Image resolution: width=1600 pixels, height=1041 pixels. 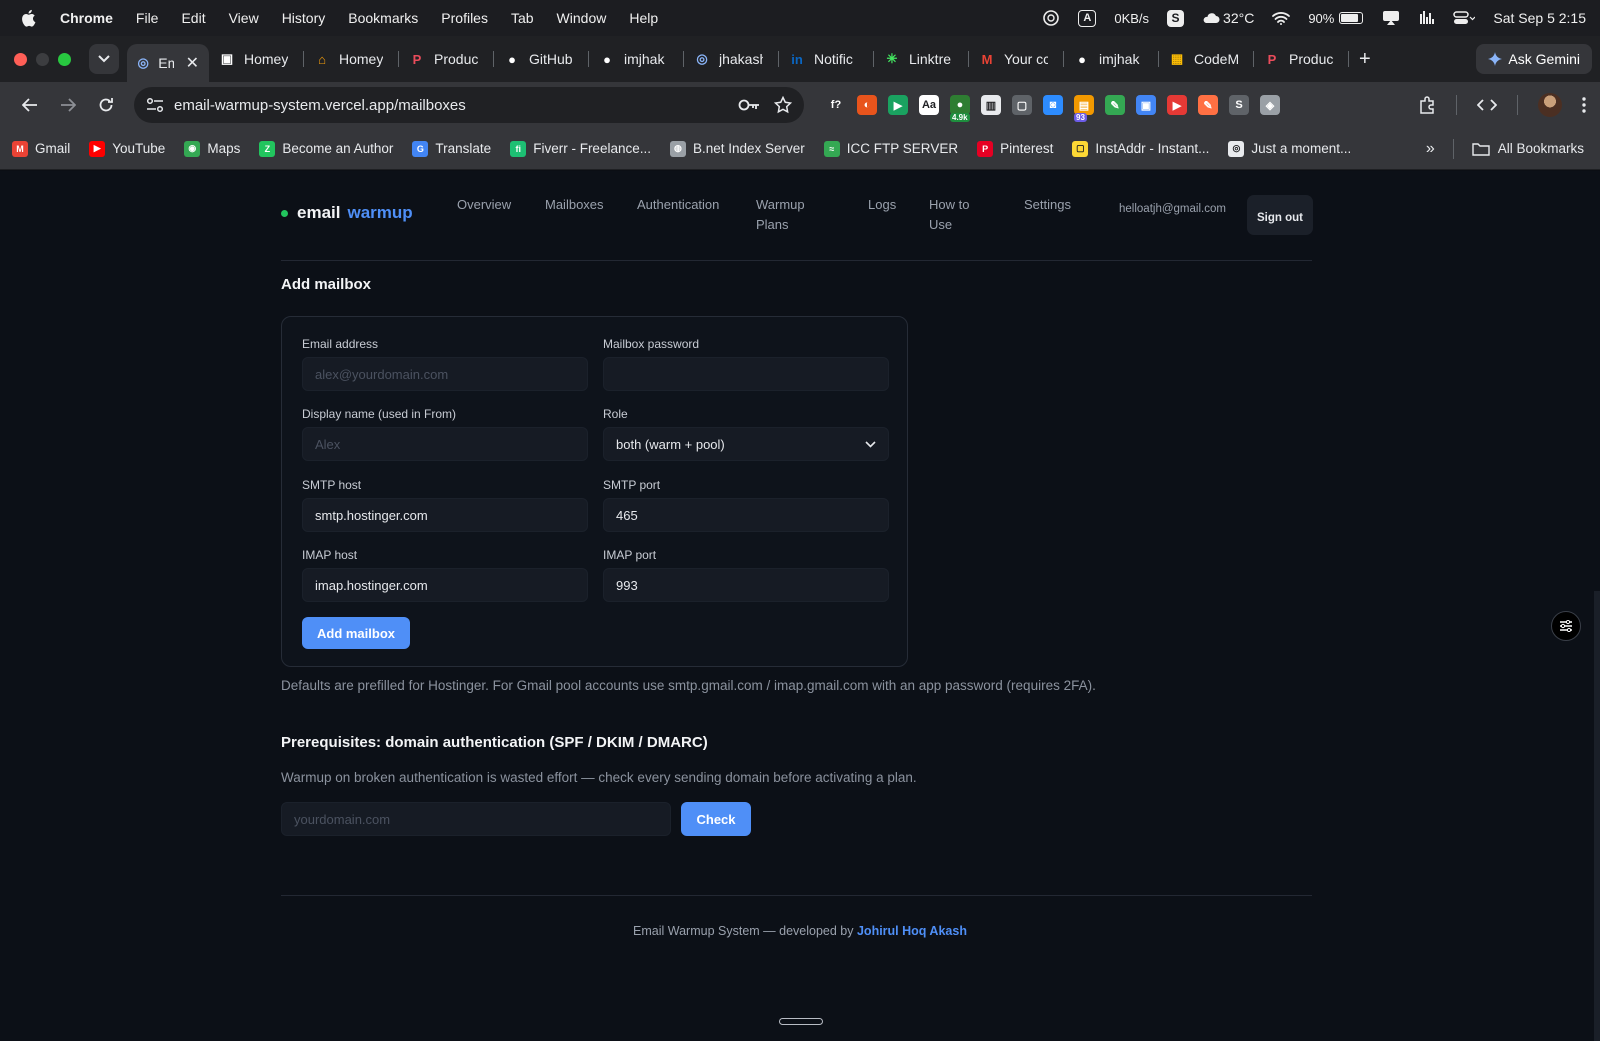 What do you see at coordinates (746, 515) in the screenshot?
I see `smtp-port-field` at bounding box center [746, 515].